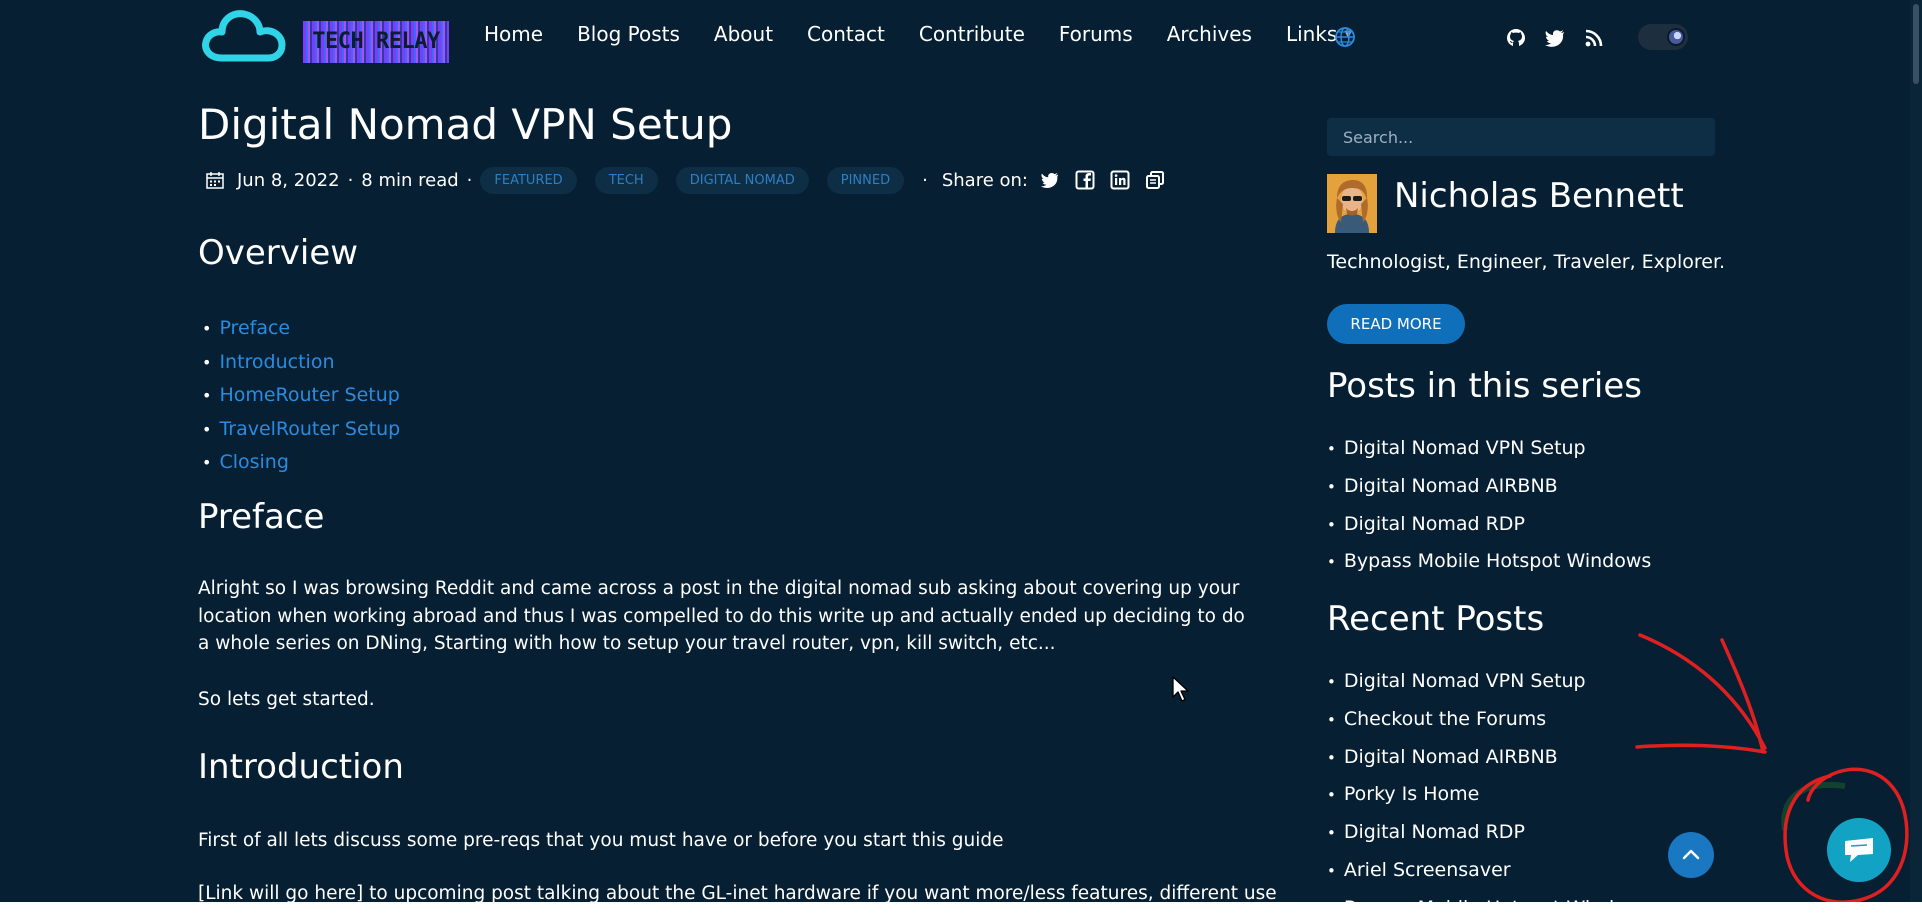 This screenshot has width=1922, height=922. What do you see at coordinates (301, 329) in the screenshot?
I see `toc-link-preface: Preface` at bounding box center [301, 329].